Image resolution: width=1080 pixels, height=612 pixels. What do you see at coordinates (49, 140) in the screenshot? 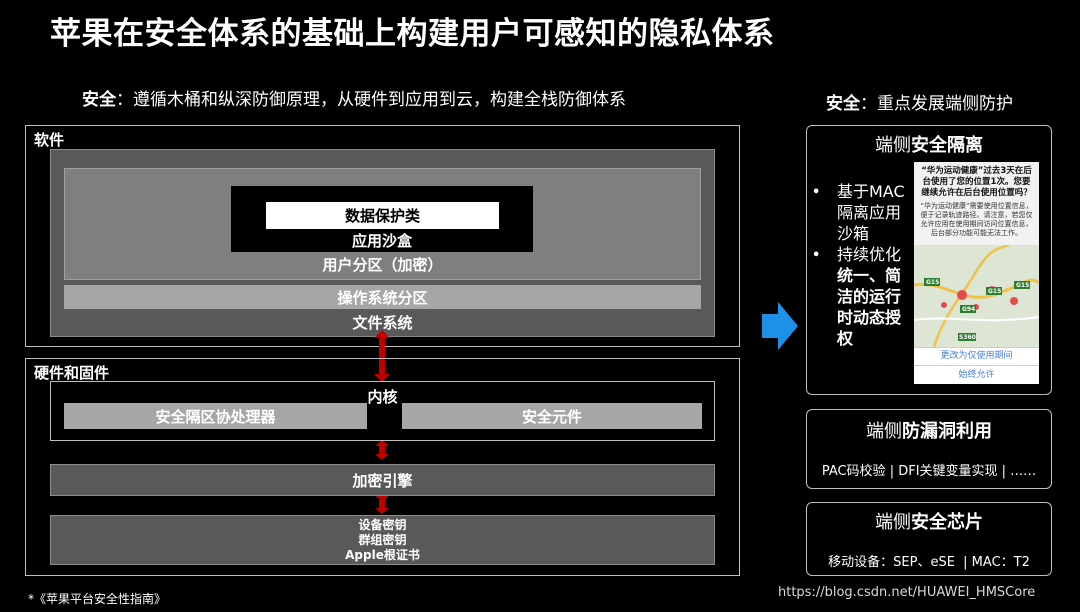
I see `software-label: 软件` at bounding box center [49, 140].